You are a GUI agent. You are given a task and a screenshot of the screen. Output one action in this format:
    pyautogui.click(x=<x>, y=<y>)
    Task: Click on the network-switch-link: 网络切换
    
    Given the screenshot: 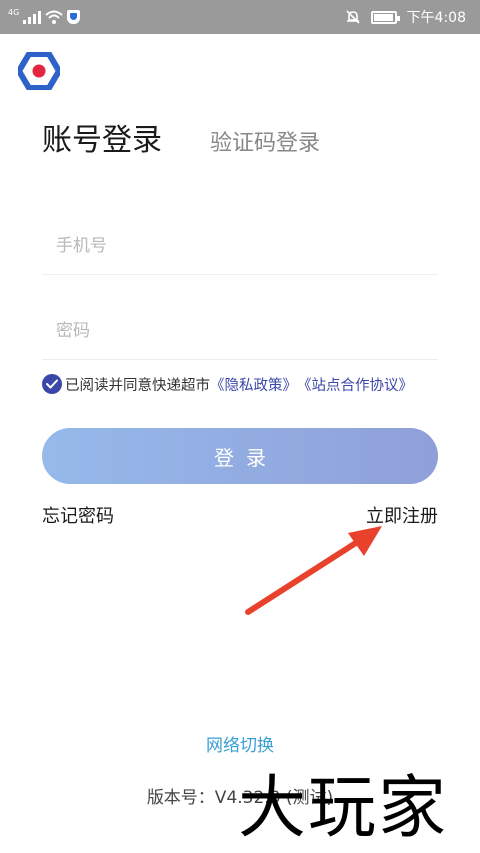 What is the action you would take?
    pyautogui.click(x=240, y=743)
    